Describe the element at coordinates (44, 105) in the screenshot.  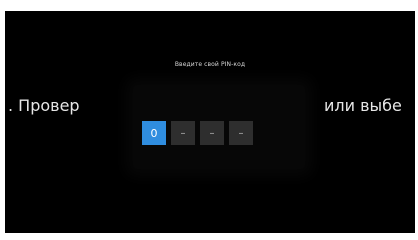
I see `background-text-left: . Провер` at that location.